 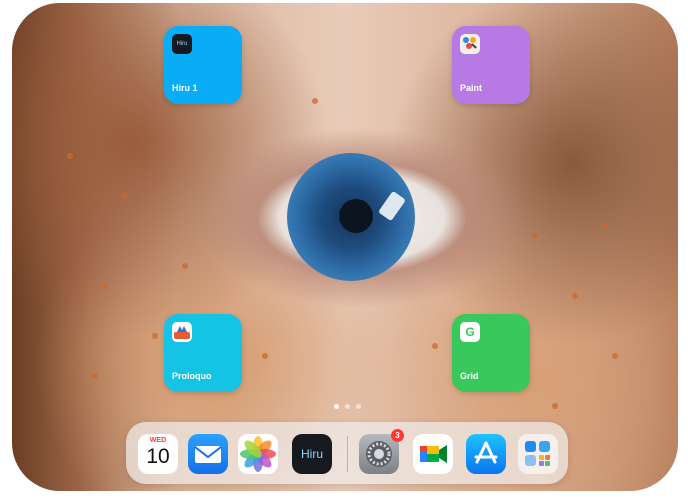 I want to click on notification-badge: 3, so click(x=397, y=435).